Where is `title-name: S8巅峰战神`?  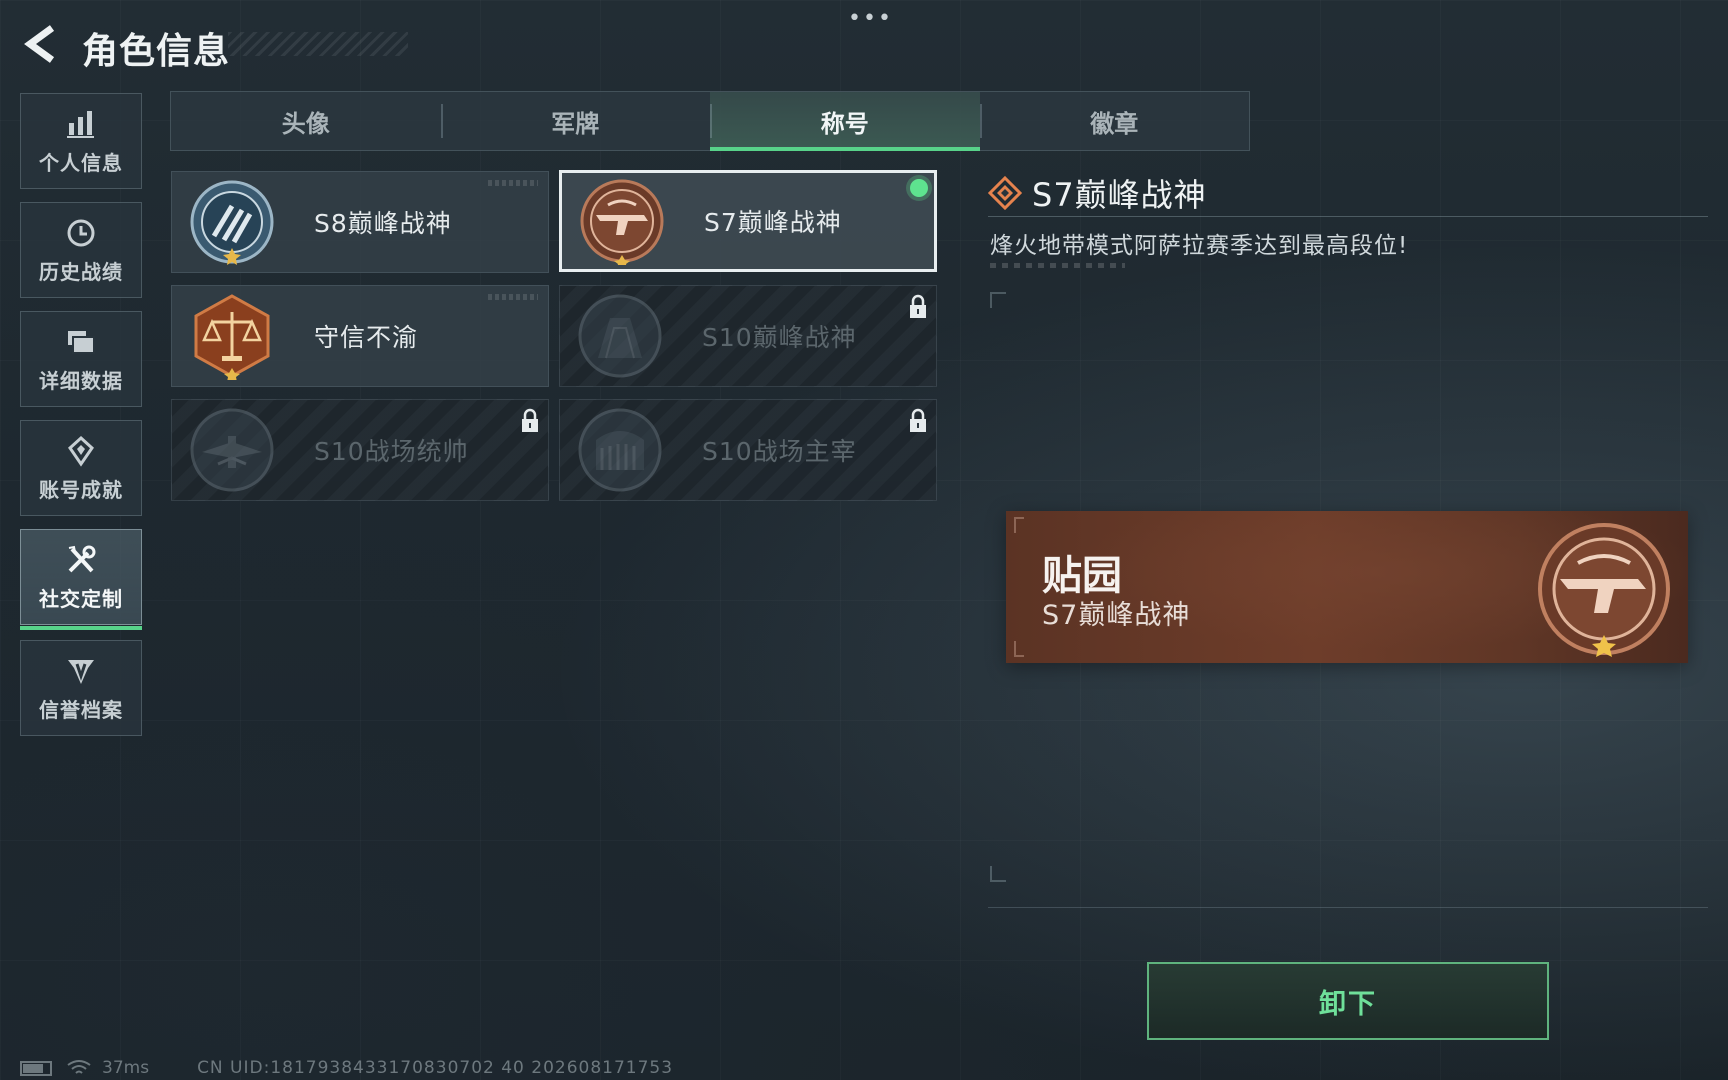 title-name: S8巅峰战神 is located at coordinates (383, 223).